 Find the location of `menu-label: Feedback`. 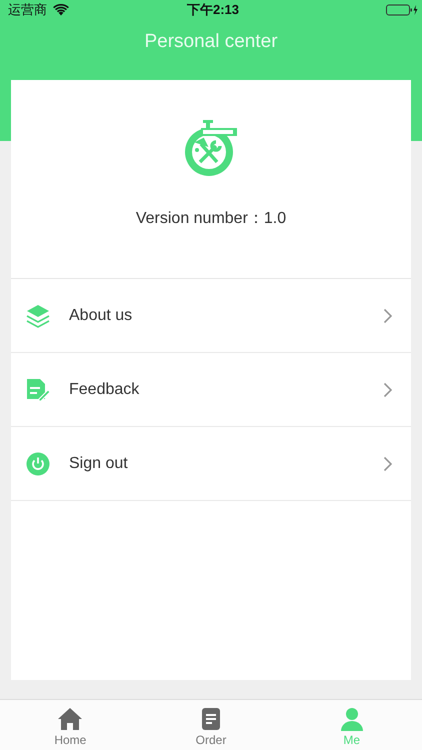

menu-label: Feedback is located at coordinates (104, 389).